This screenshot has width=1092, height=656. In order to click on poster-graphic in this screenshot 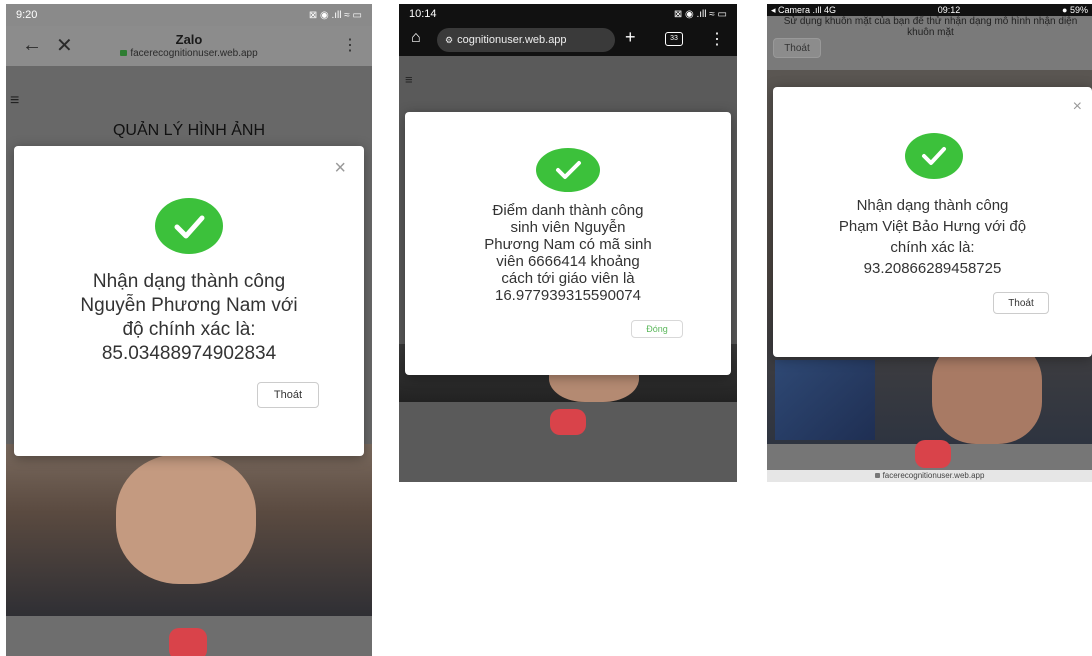, I will do `click(825, 400)`.